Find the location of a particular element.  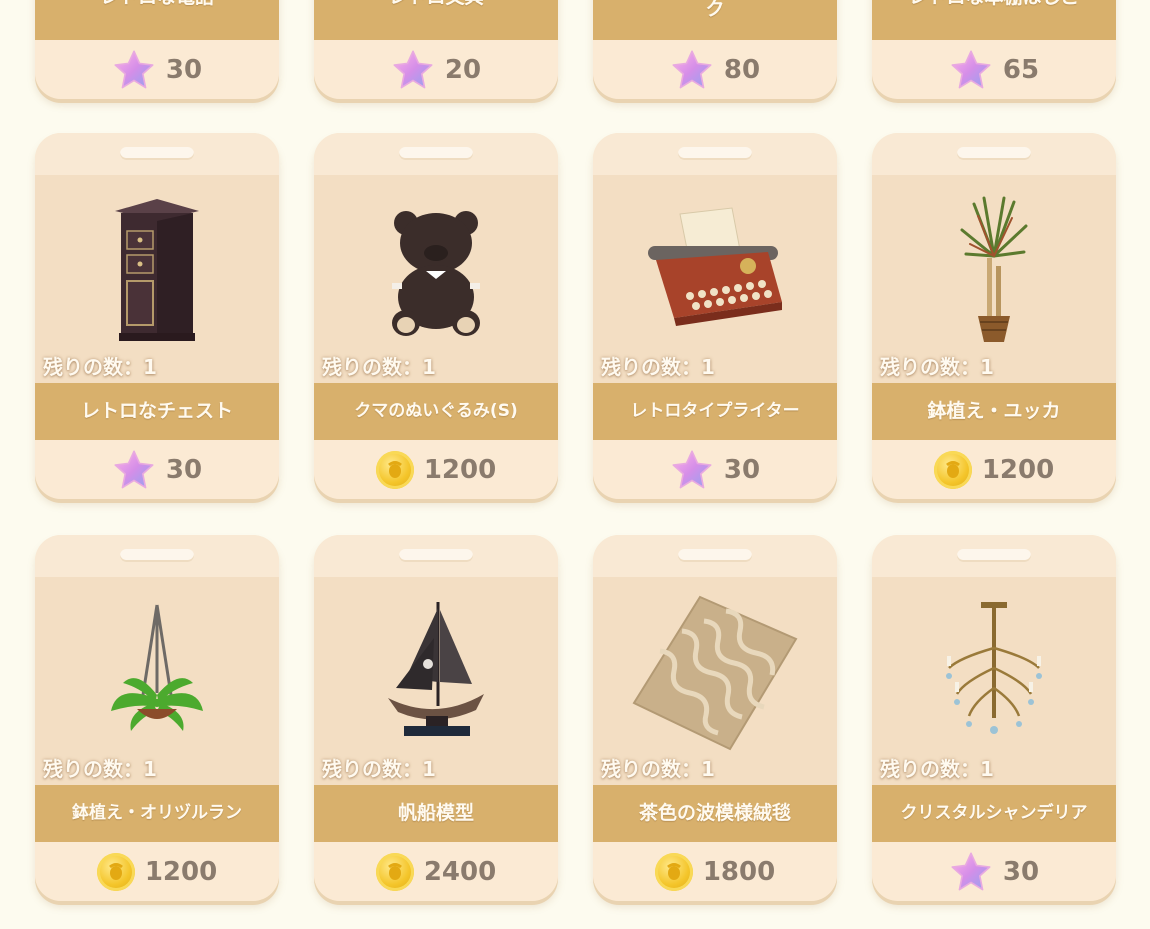

wave-rug-icon is located at coordinates (715, 673).